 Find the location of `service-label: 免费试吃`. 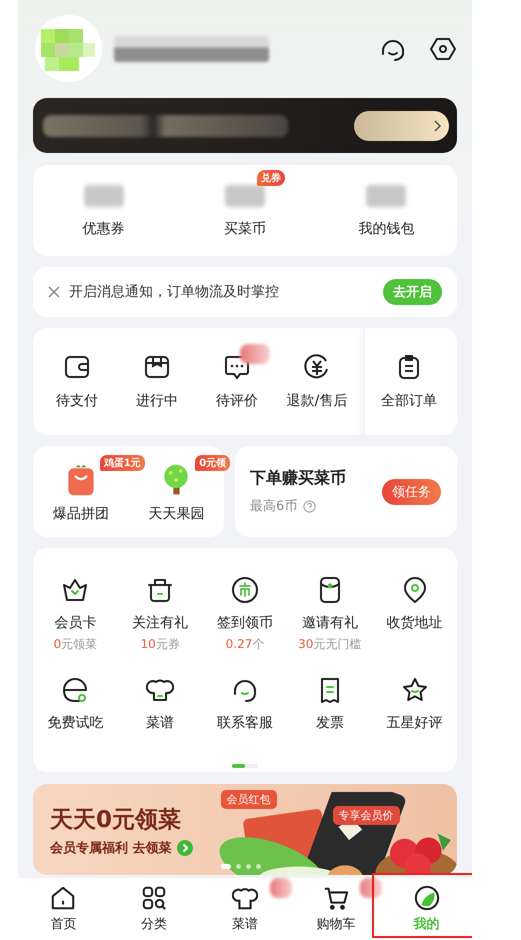

service-label: 免费试吃 is located at coordinates (75, 723).